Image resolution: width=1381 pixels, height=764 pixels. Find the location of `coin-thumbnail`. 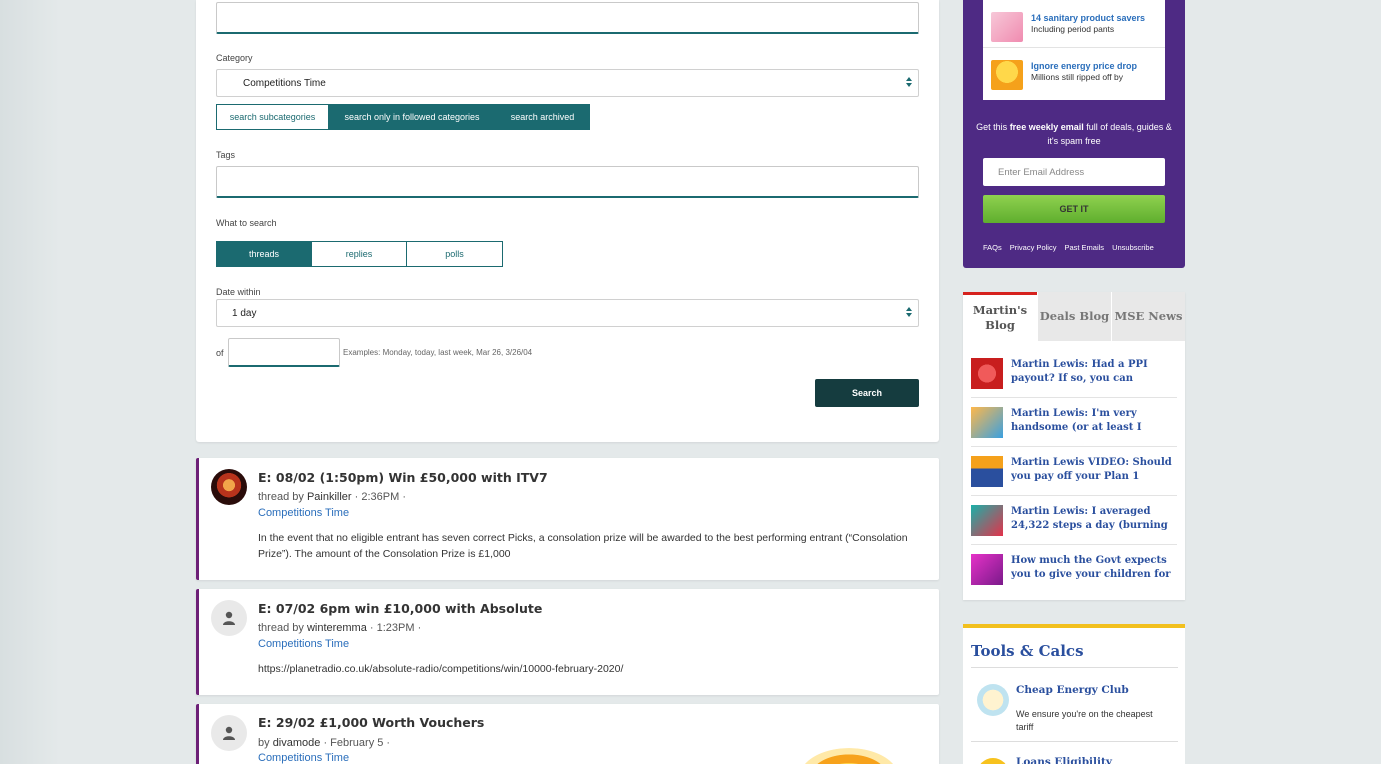

coin-thumbnail is located at coordinates (987, 373).